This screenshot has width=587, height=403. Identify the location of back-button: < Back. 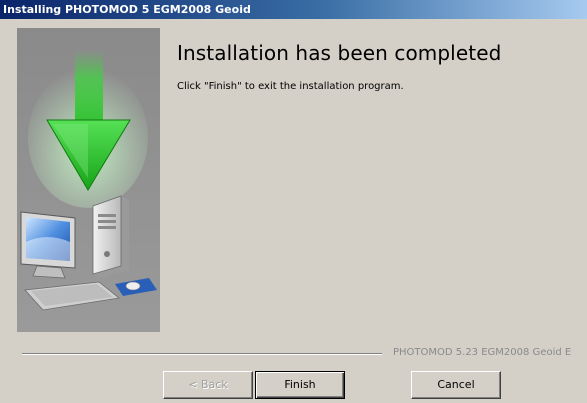
(208, 385).